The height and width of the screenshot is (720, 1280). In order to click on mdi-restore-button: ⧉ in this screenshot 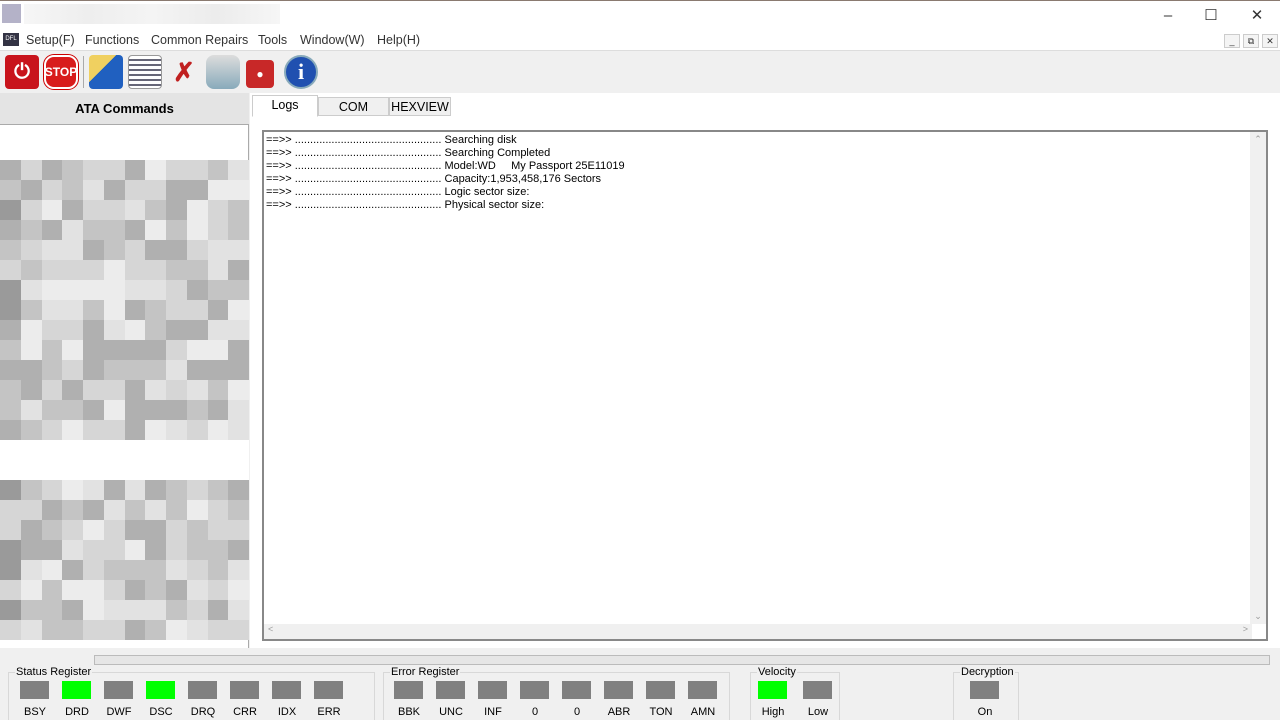, I will do `click(1251, 41)`.